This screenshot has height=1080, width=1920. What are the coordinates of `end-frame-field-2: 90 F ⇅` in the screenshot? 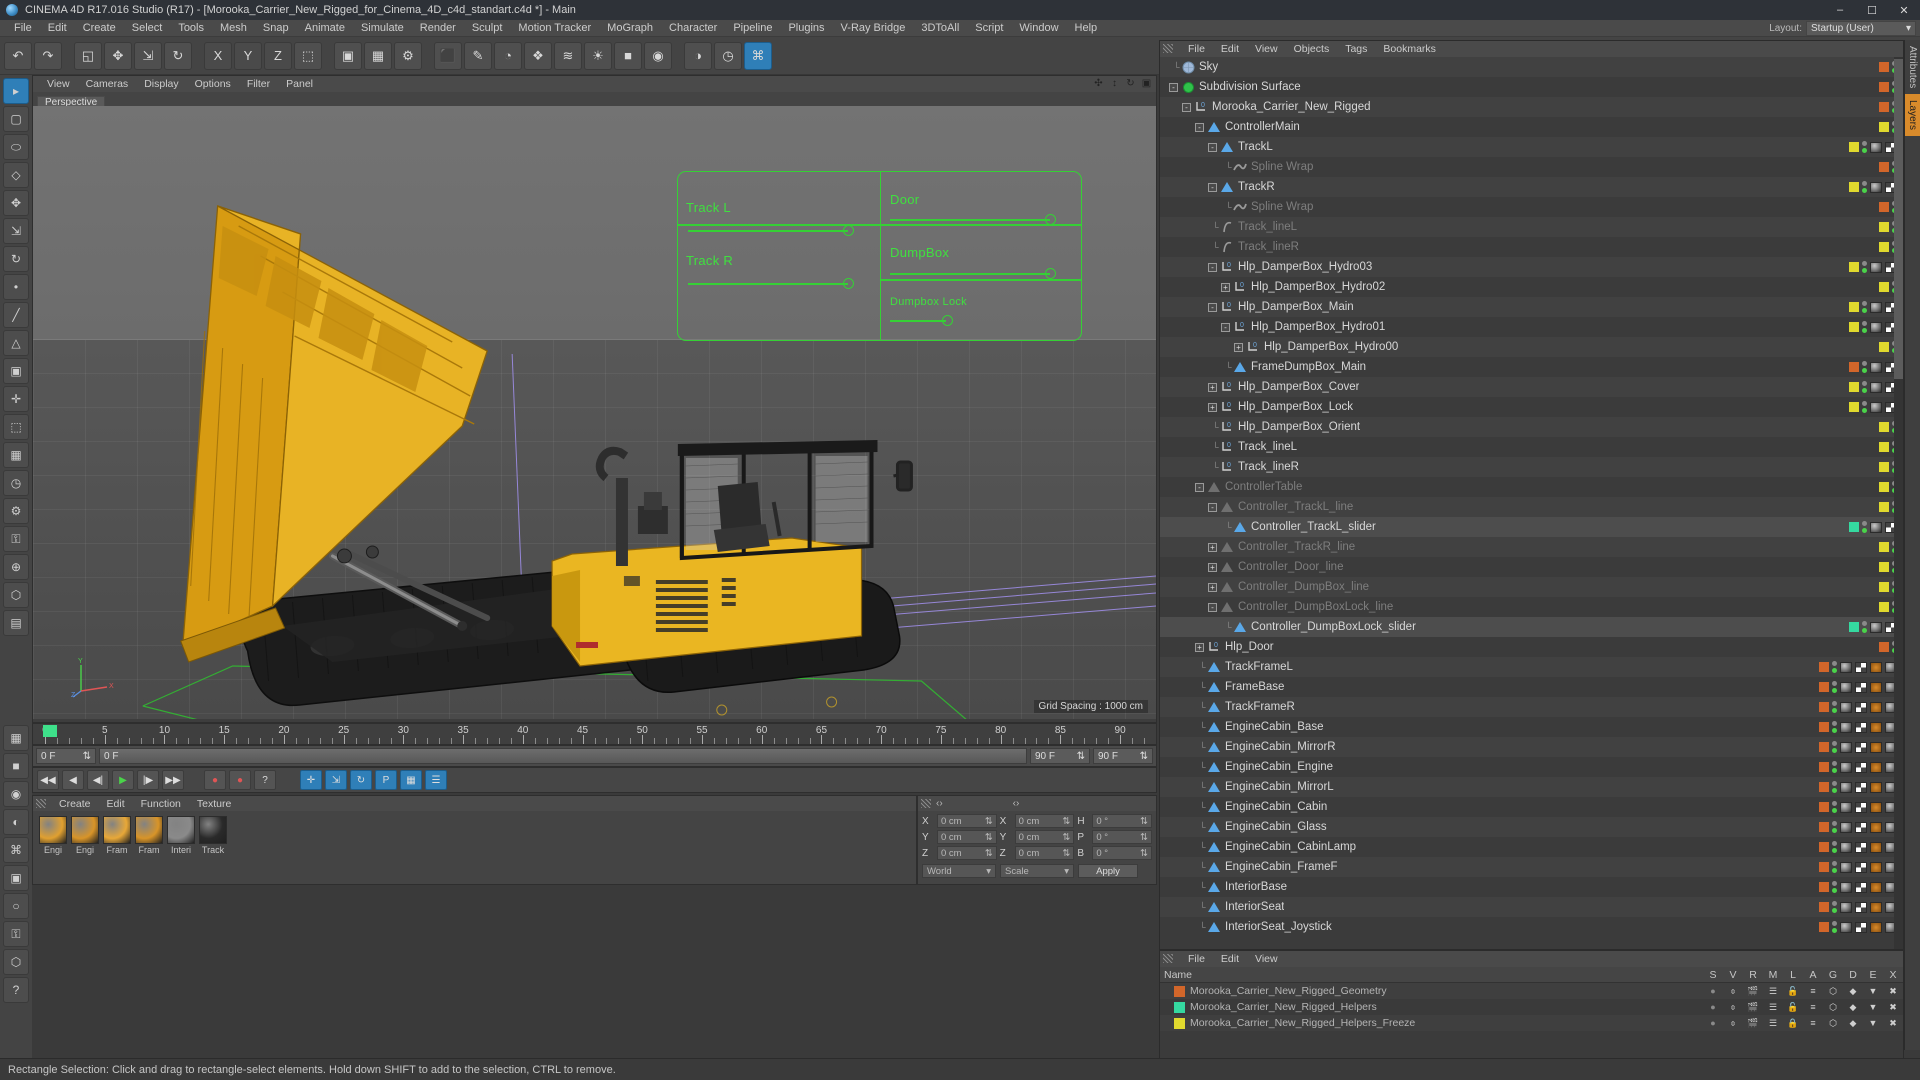 It's located at (1123, 756).